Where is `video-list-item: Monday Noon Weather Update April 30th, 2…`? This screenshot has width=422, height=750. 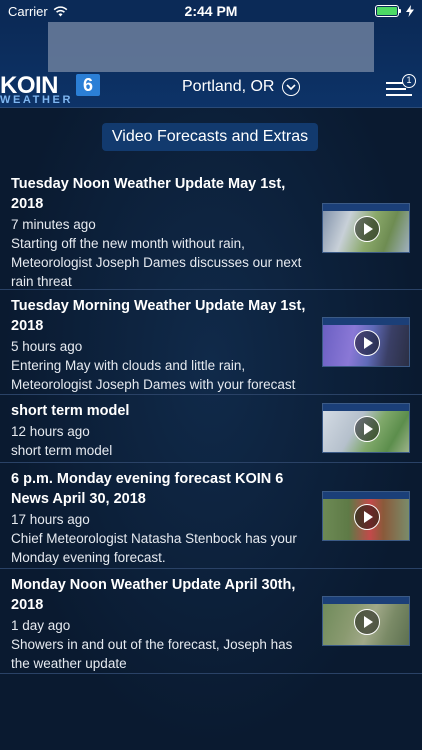
video-list-item: Monday Noon Weather Update April 30th, 2… is located at coordinates (211, 621).